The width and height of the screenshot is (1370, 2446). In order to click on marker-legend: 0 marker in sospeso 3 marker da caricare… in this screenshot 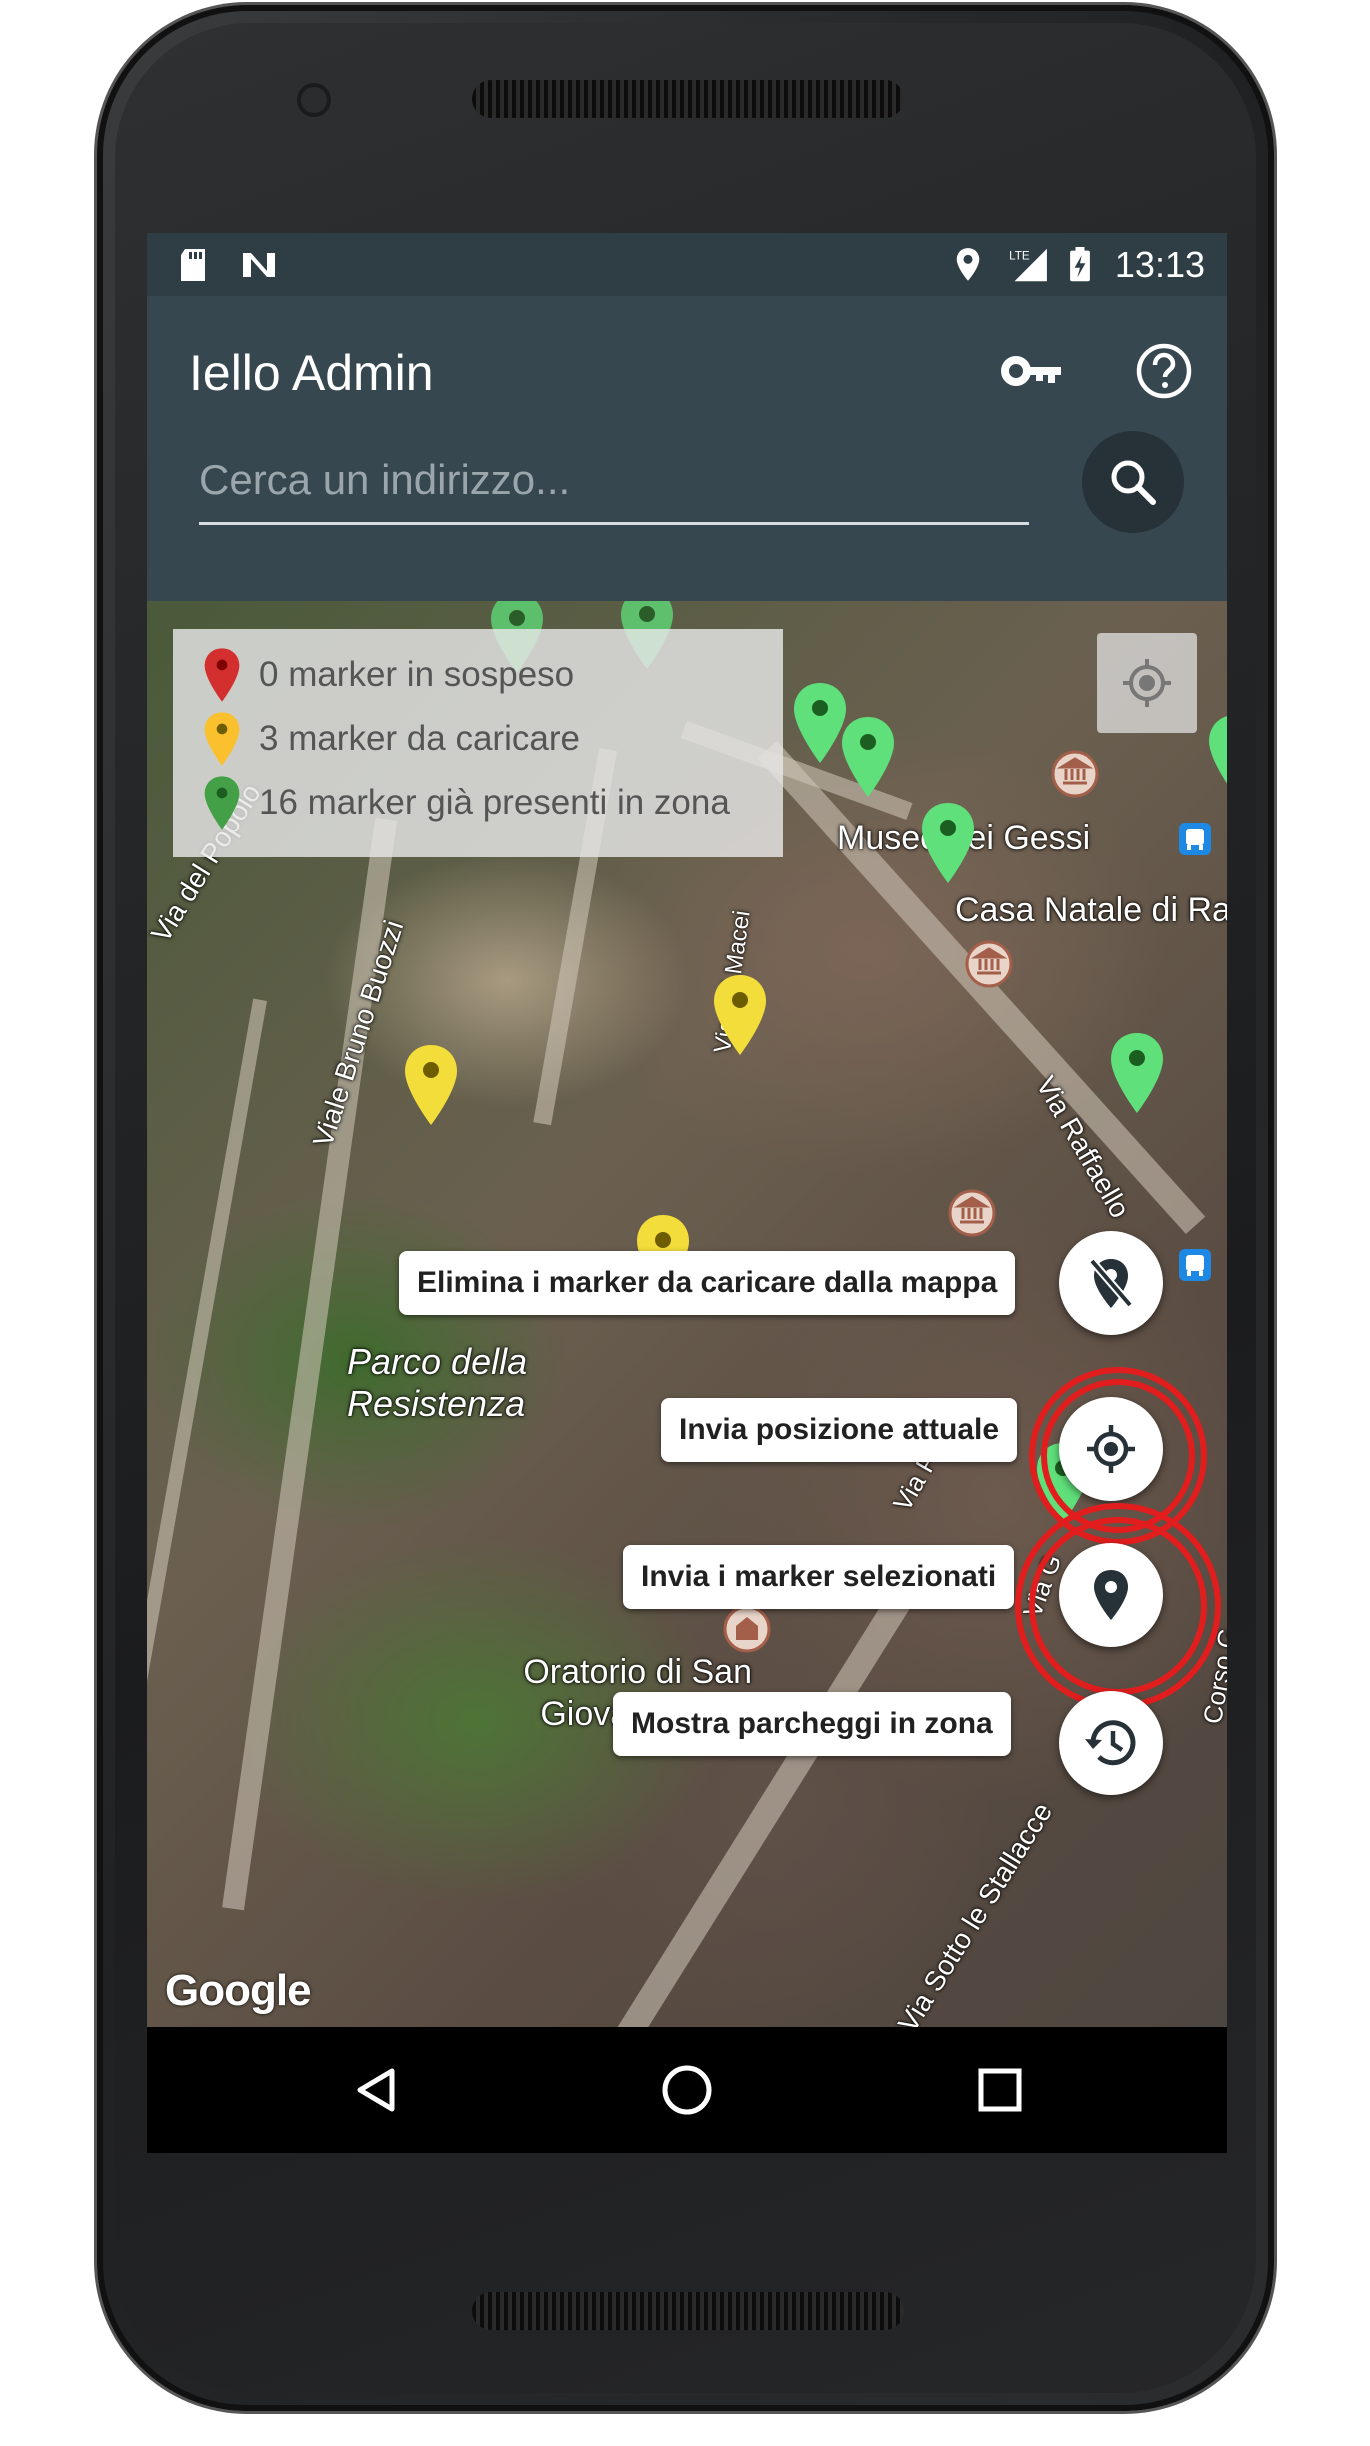, I will do `click(478, 743)`.